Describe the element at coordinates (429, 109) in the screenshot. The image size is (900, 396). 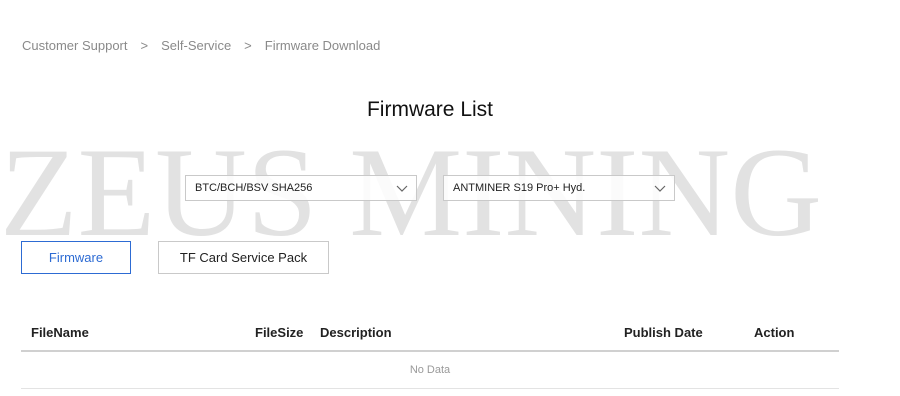
I see `page-title: Firmware List` at that location.